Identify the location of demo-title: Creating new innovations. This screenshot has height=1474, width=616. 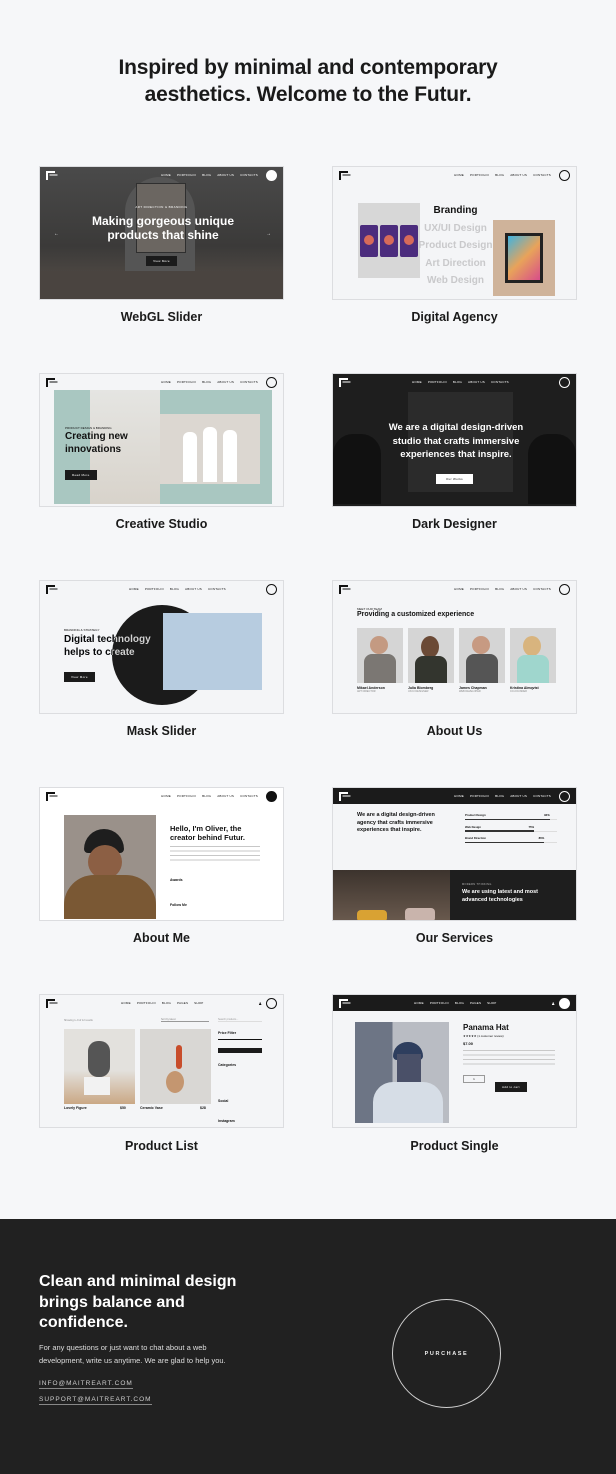
(96, 443).